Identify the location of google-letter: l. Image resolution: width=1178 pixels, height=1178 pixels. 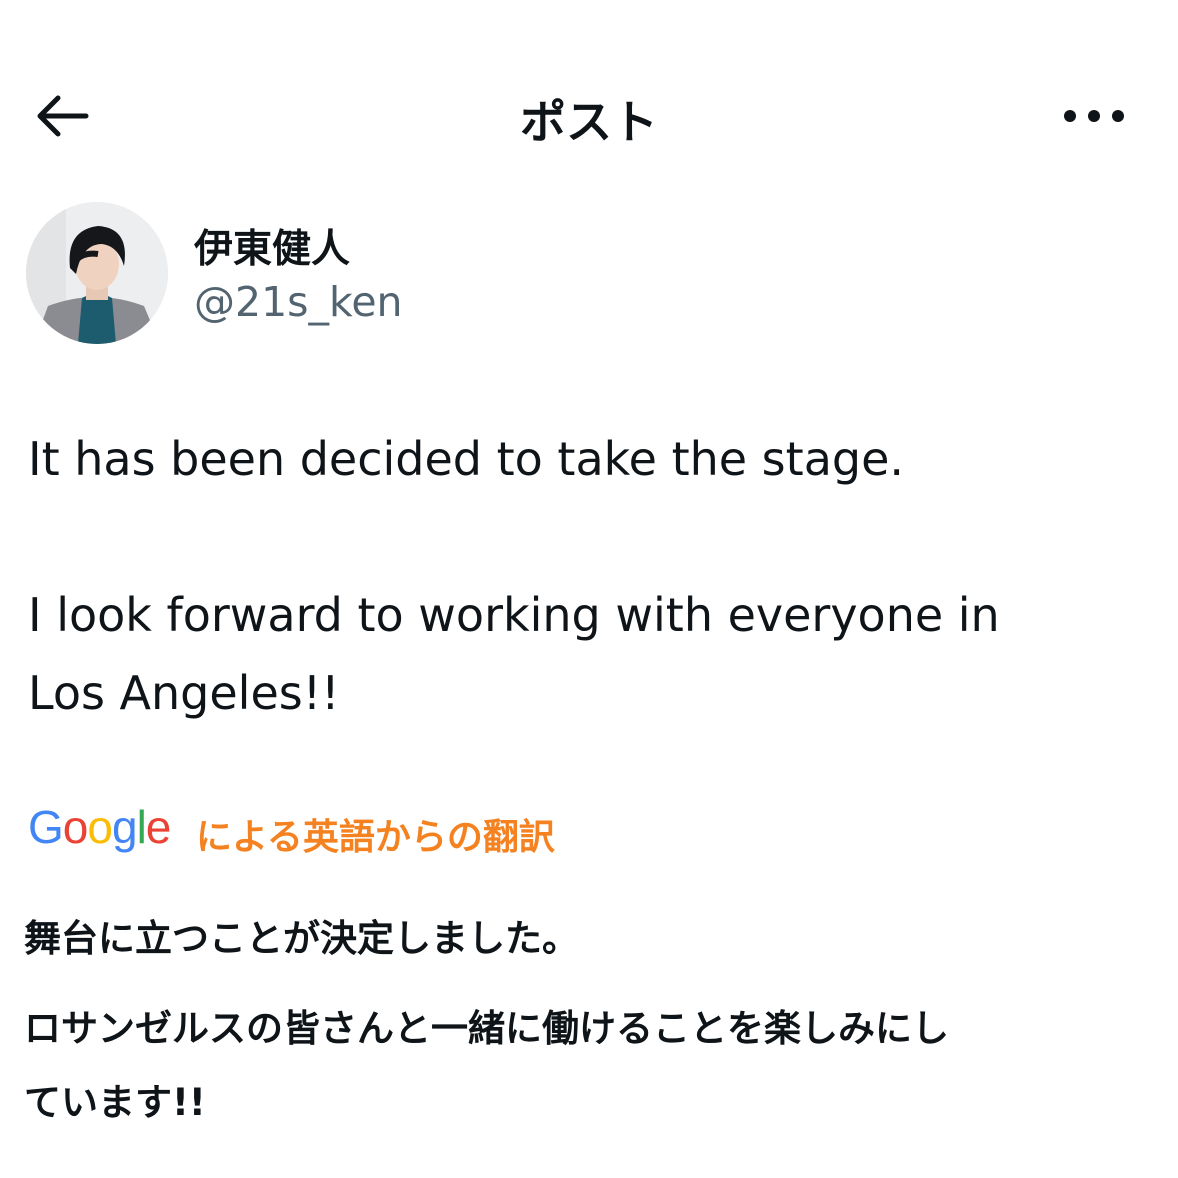
(141, 827).